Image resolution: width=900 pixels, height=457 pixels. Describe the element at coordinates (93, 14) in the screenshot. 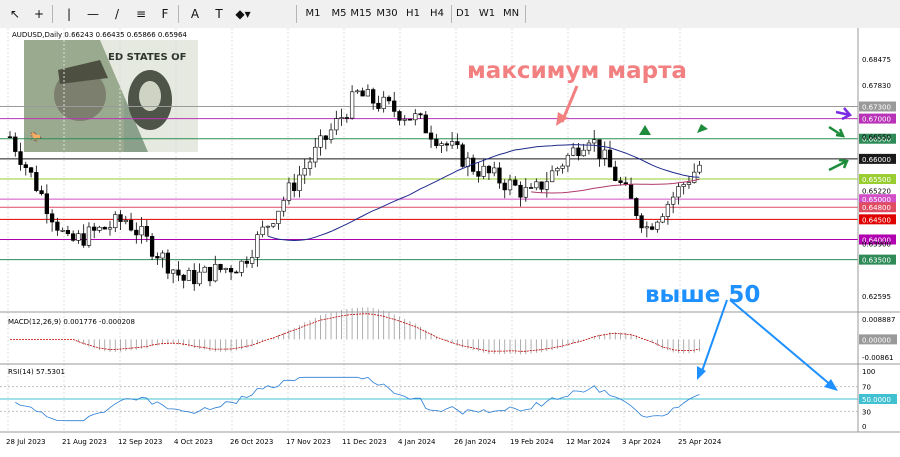

I see `horizontal-line-tool-button: —` at that location.